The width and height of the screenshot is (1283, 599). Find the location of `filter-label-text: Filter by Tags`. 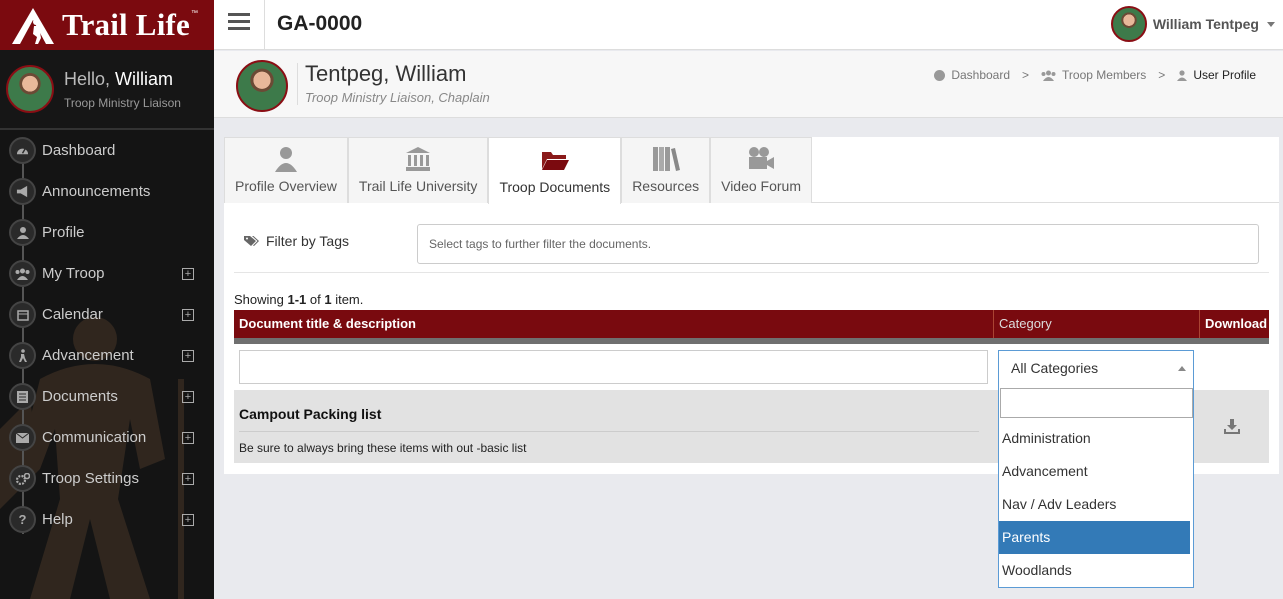

filter-label-text: Filter by Tags is located at coordinates (307, 241).